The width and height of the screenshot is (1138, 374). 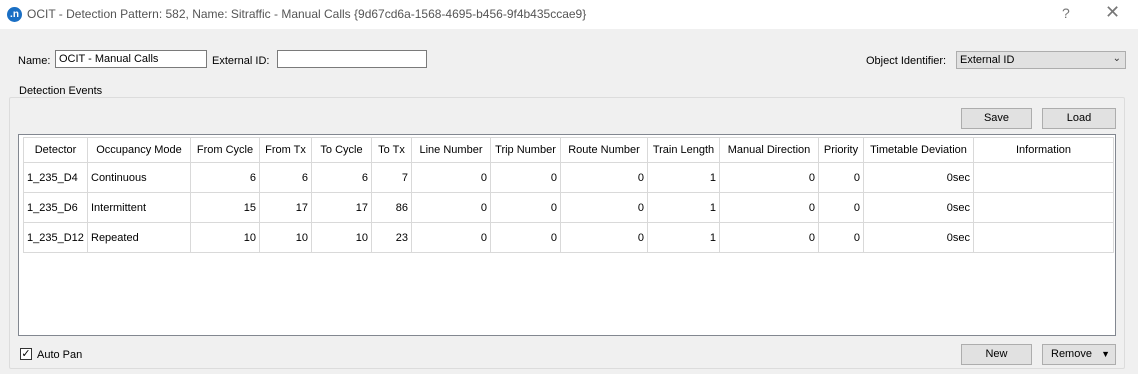 I want to click on save-button: Save, so click(x=996, y=118).